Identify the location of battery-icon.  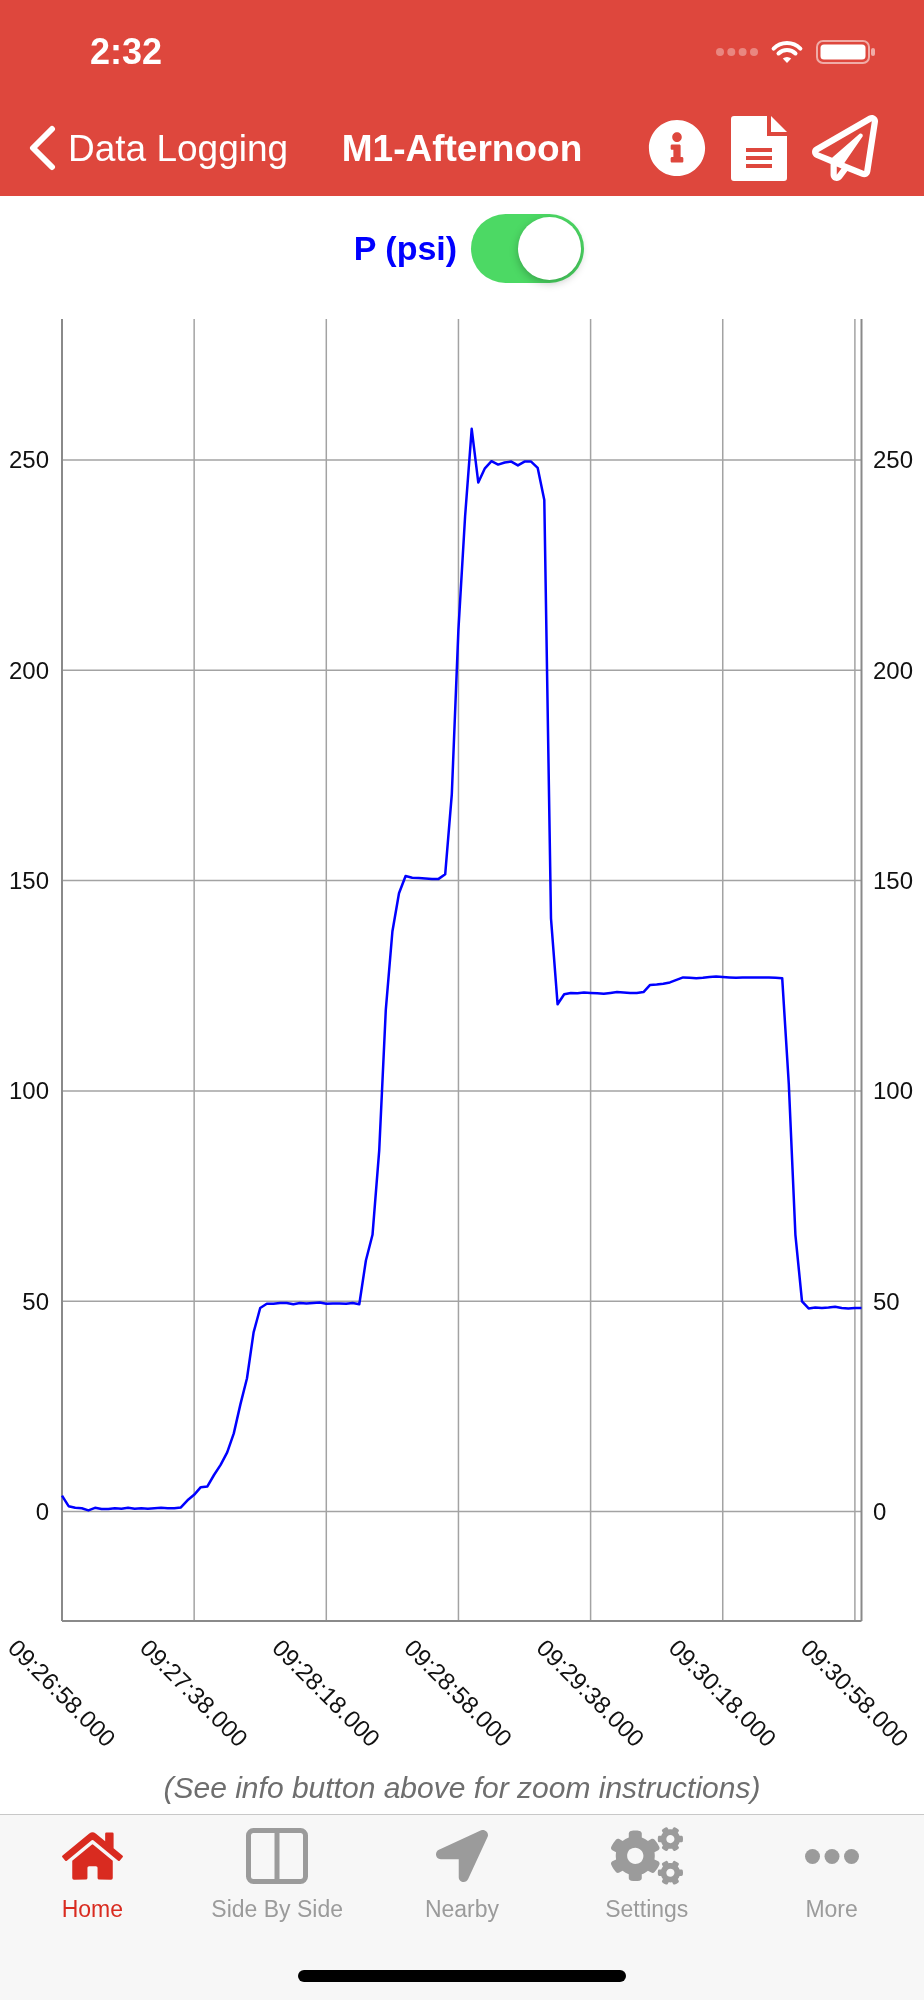
(846, 52).